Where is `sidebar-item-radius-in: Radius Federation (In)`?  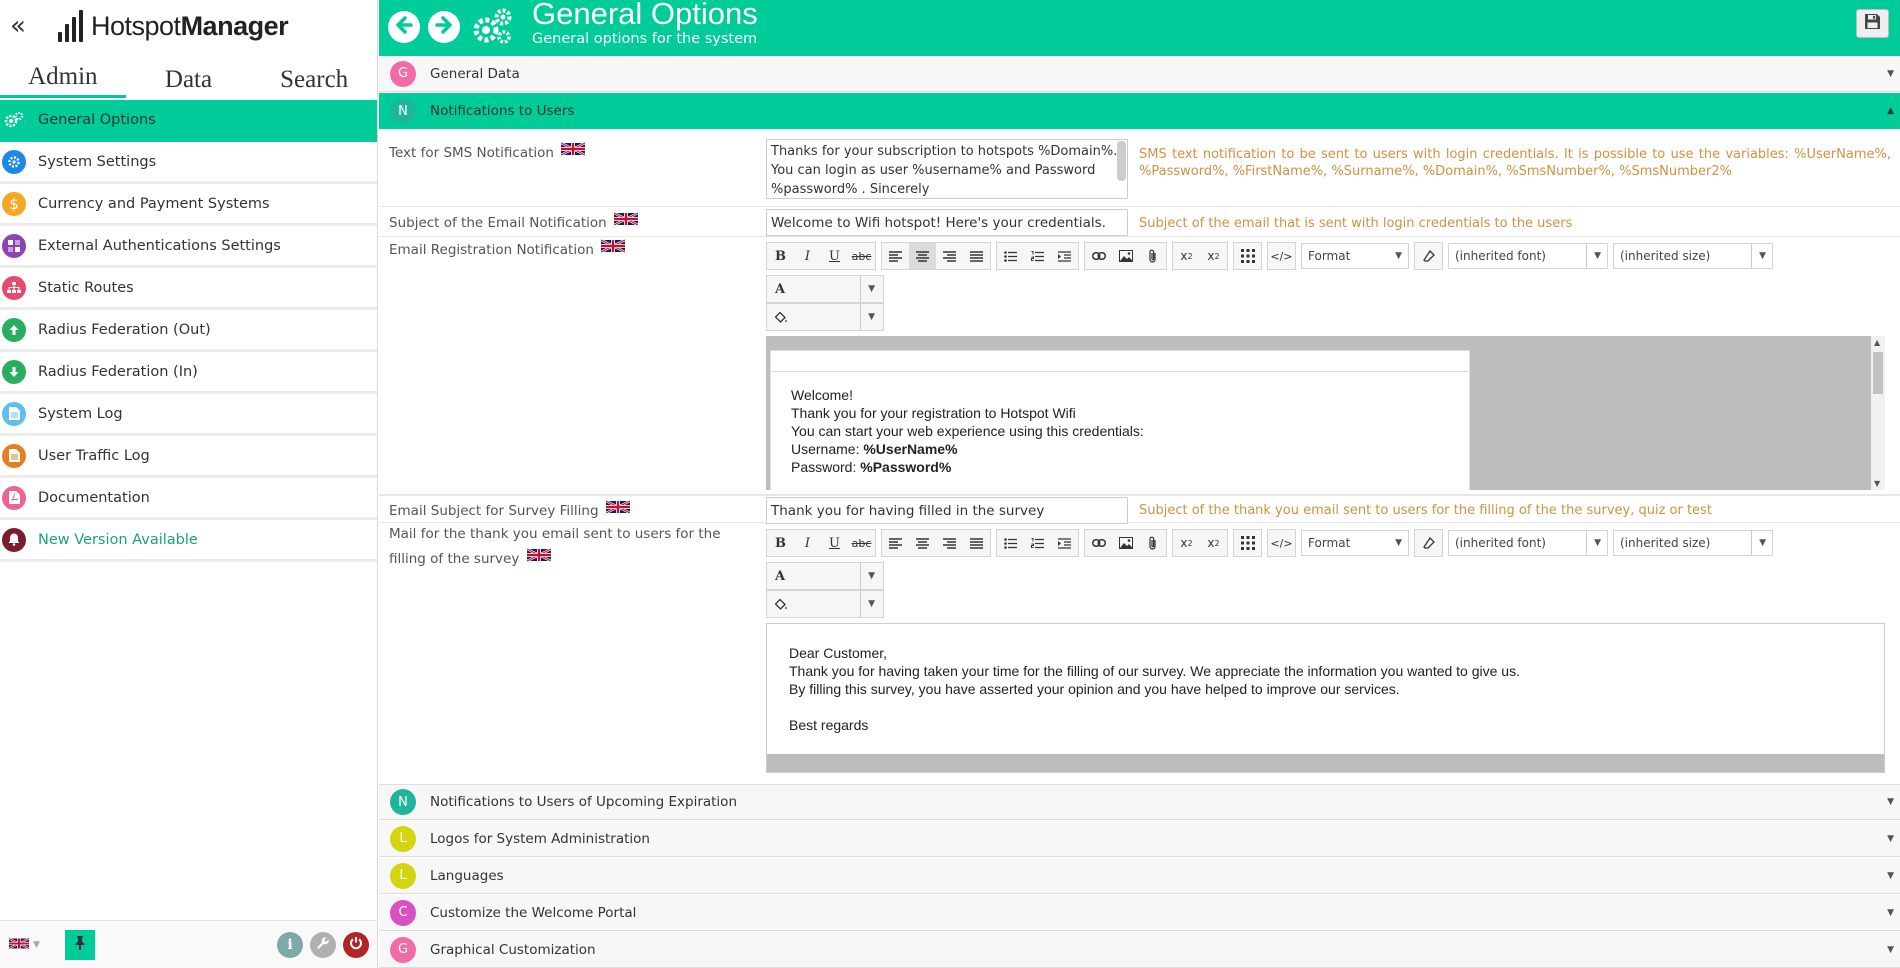 sidebar-item-radius-in: Radius Federation (In) is located at coordinates (188, 373).